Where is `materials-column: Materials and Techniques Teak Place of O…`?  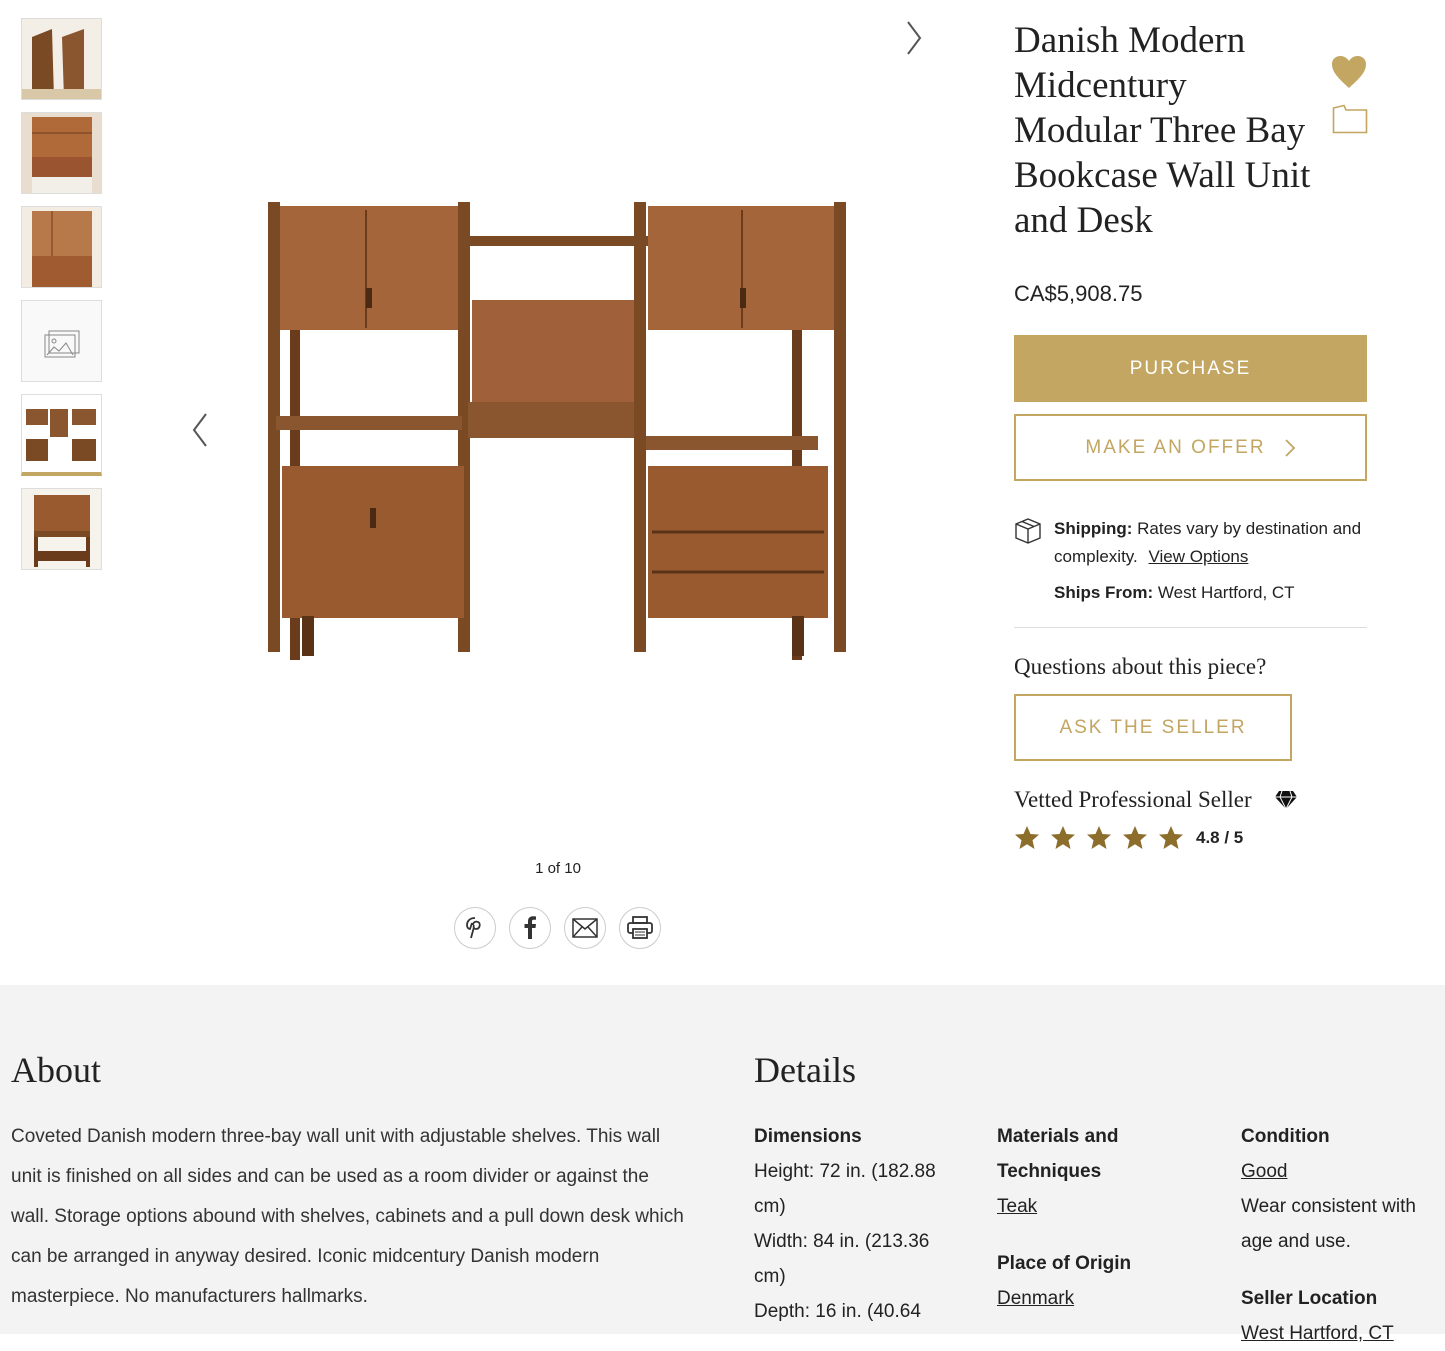 materials-column: Materials and Techniques Teak Place of O… is located at coordinates (1097, 1217).